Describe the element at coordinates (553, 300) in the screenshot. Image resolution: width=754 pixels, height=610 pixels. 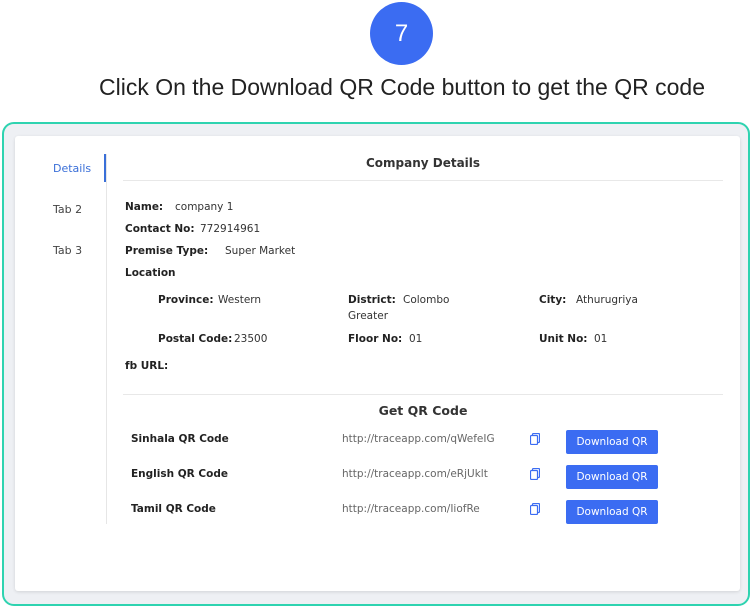
I see `city-label: City:` at that location.